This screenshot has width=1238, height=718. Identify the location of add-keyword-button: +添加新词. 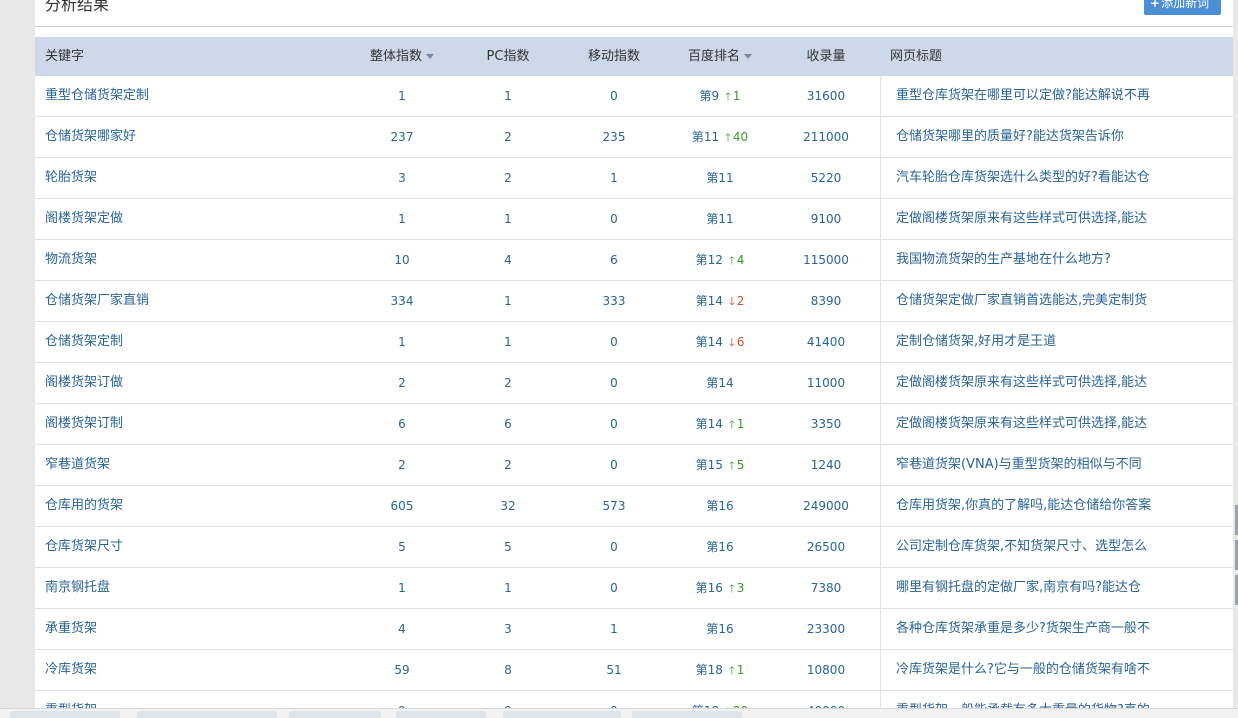
(1182, 7).